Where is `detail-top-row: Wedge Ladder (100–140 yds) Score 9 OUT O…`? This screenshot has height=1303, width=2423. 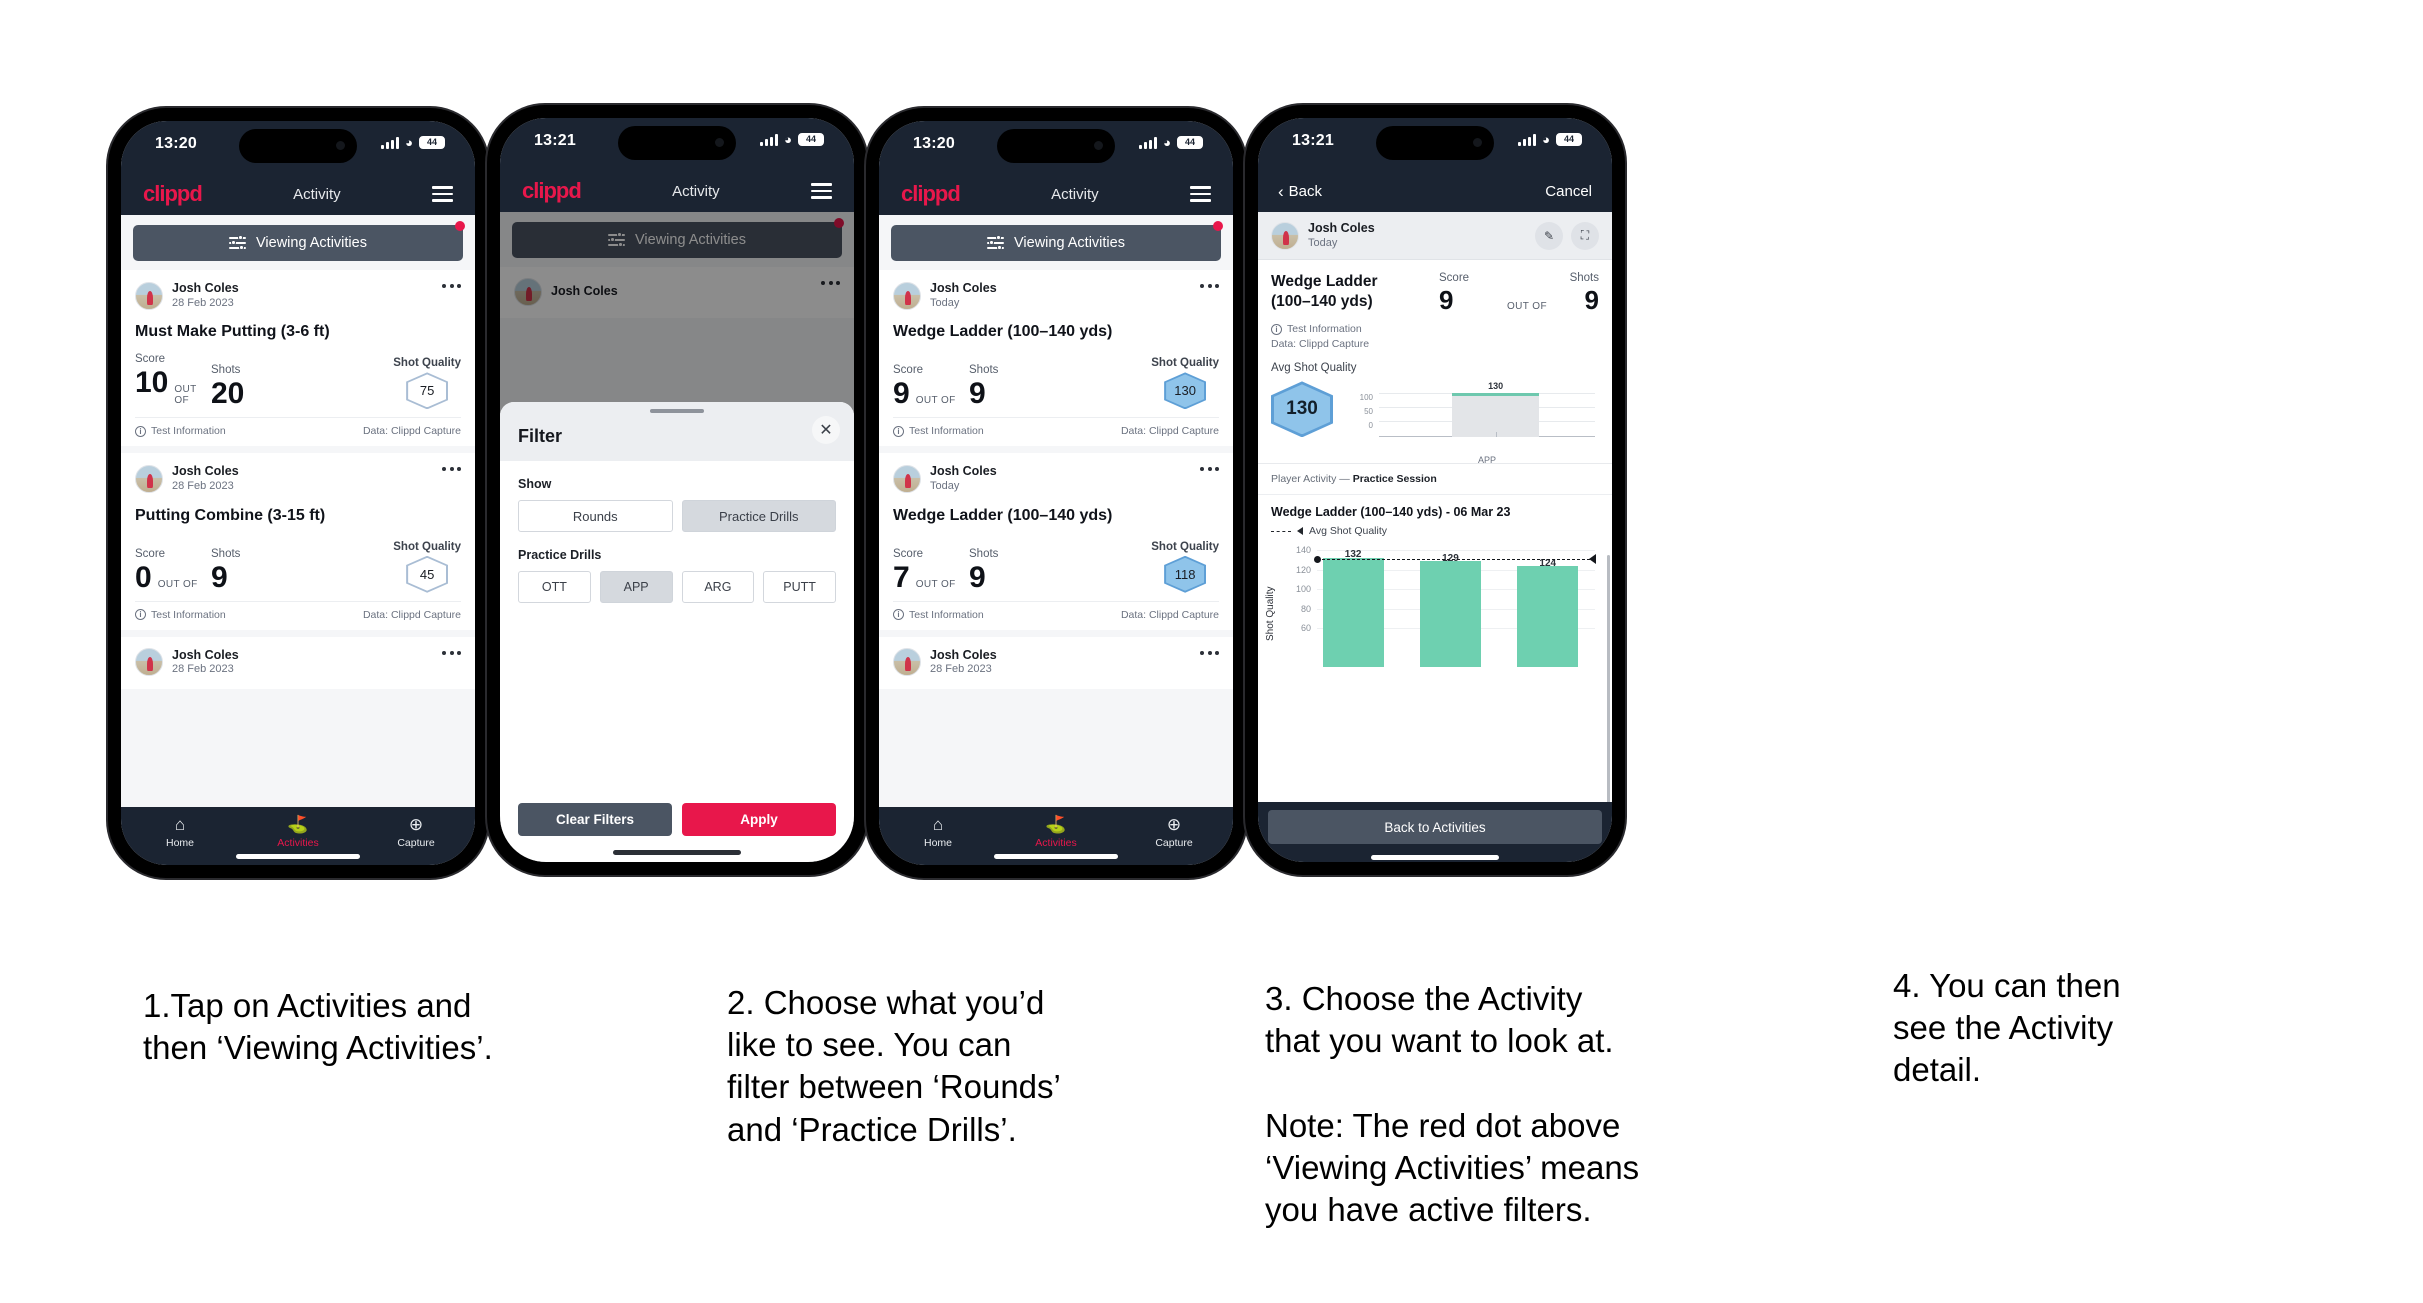
detail-top-row: Wedge Ladder (100–140 yds) Score 9 OUT O… is located at coordinates (1435, 293).